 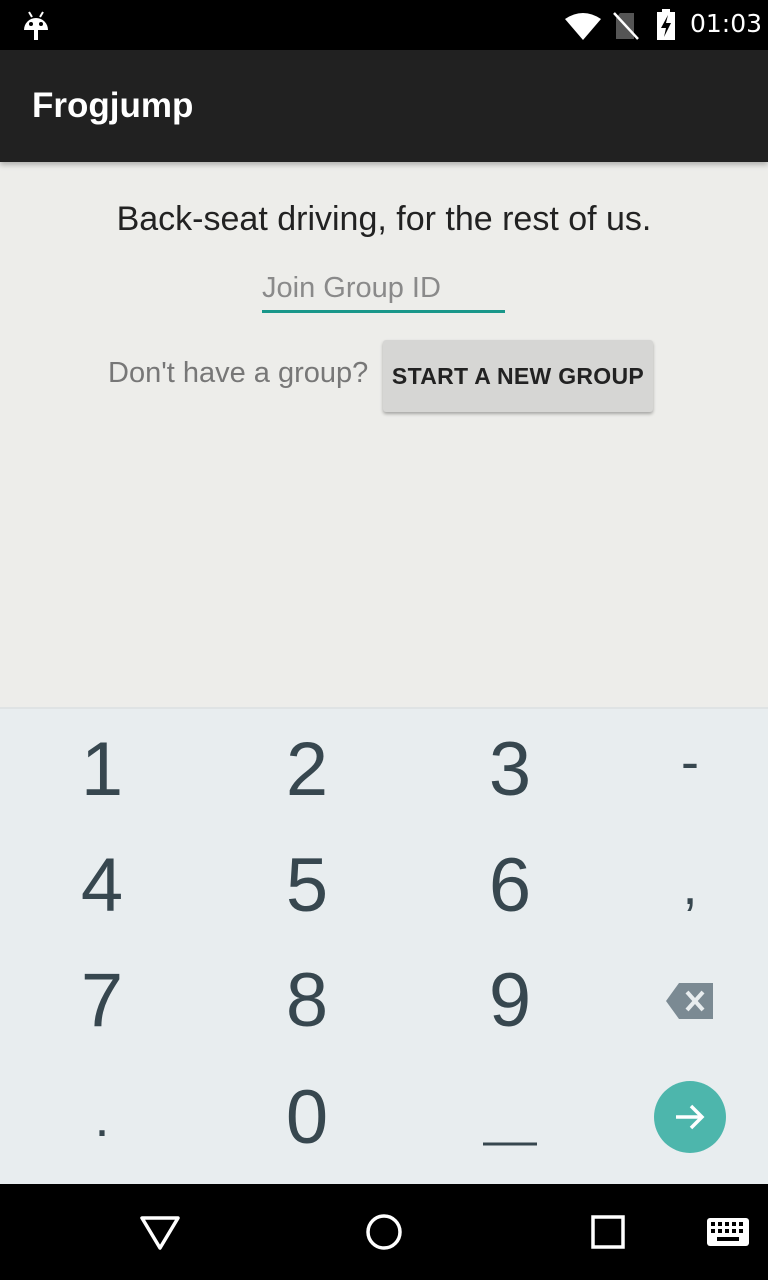 I want to click on key-6: 6, so click(x=510, y=885).